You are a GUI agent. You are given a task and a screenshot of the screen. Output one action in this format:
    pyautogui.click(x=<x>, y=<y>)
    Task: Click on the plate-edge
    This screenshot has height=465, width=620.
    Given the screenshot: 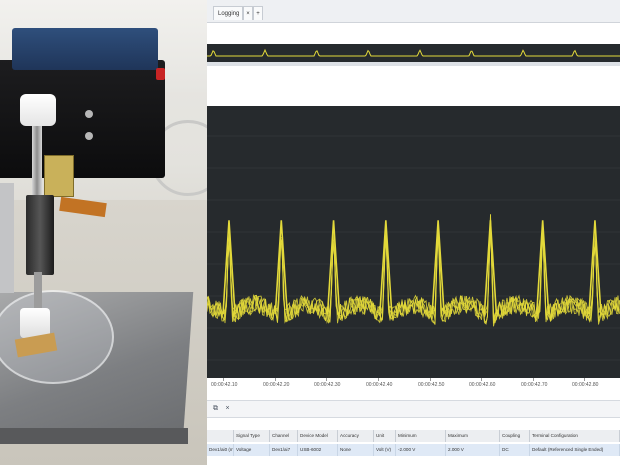 What is the action you would take?
    pyautogui.click(x=94, y=436)
    